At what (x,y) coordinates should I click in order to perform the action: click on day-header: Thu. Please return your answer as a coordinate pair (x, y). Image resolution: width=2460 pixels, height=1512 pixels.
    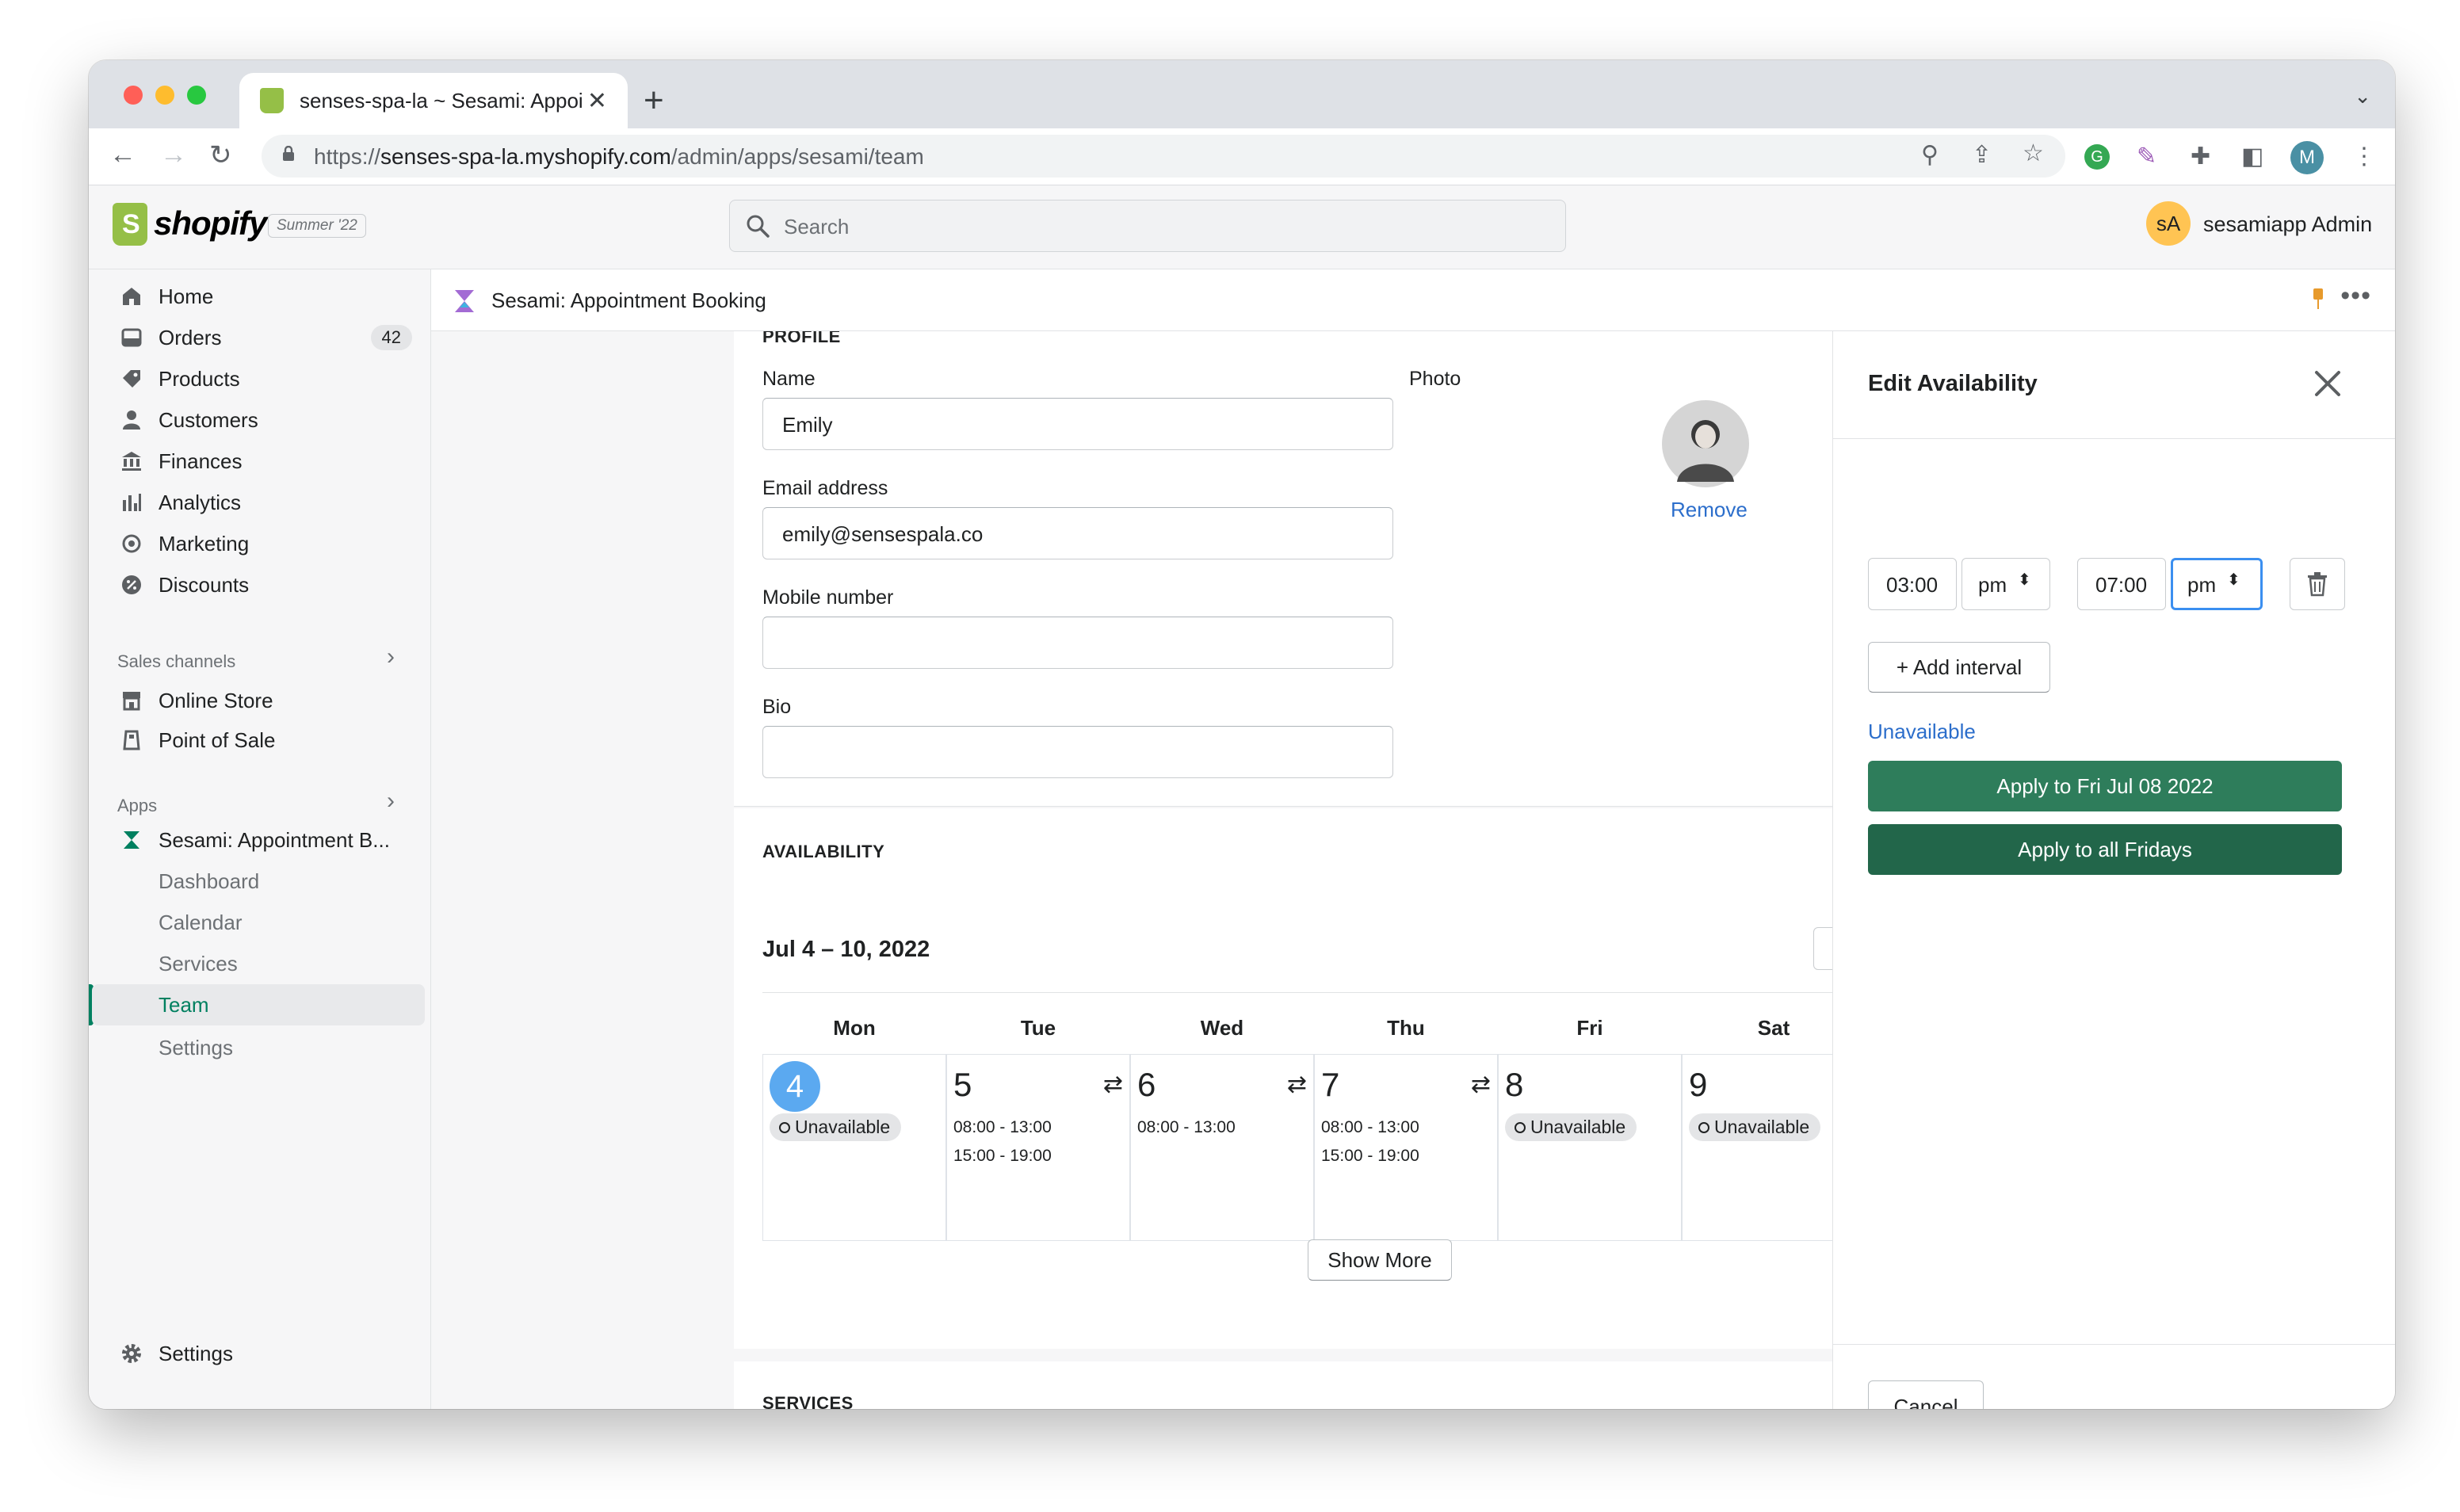
    Looking at the image, I should click on (1406, 1028).